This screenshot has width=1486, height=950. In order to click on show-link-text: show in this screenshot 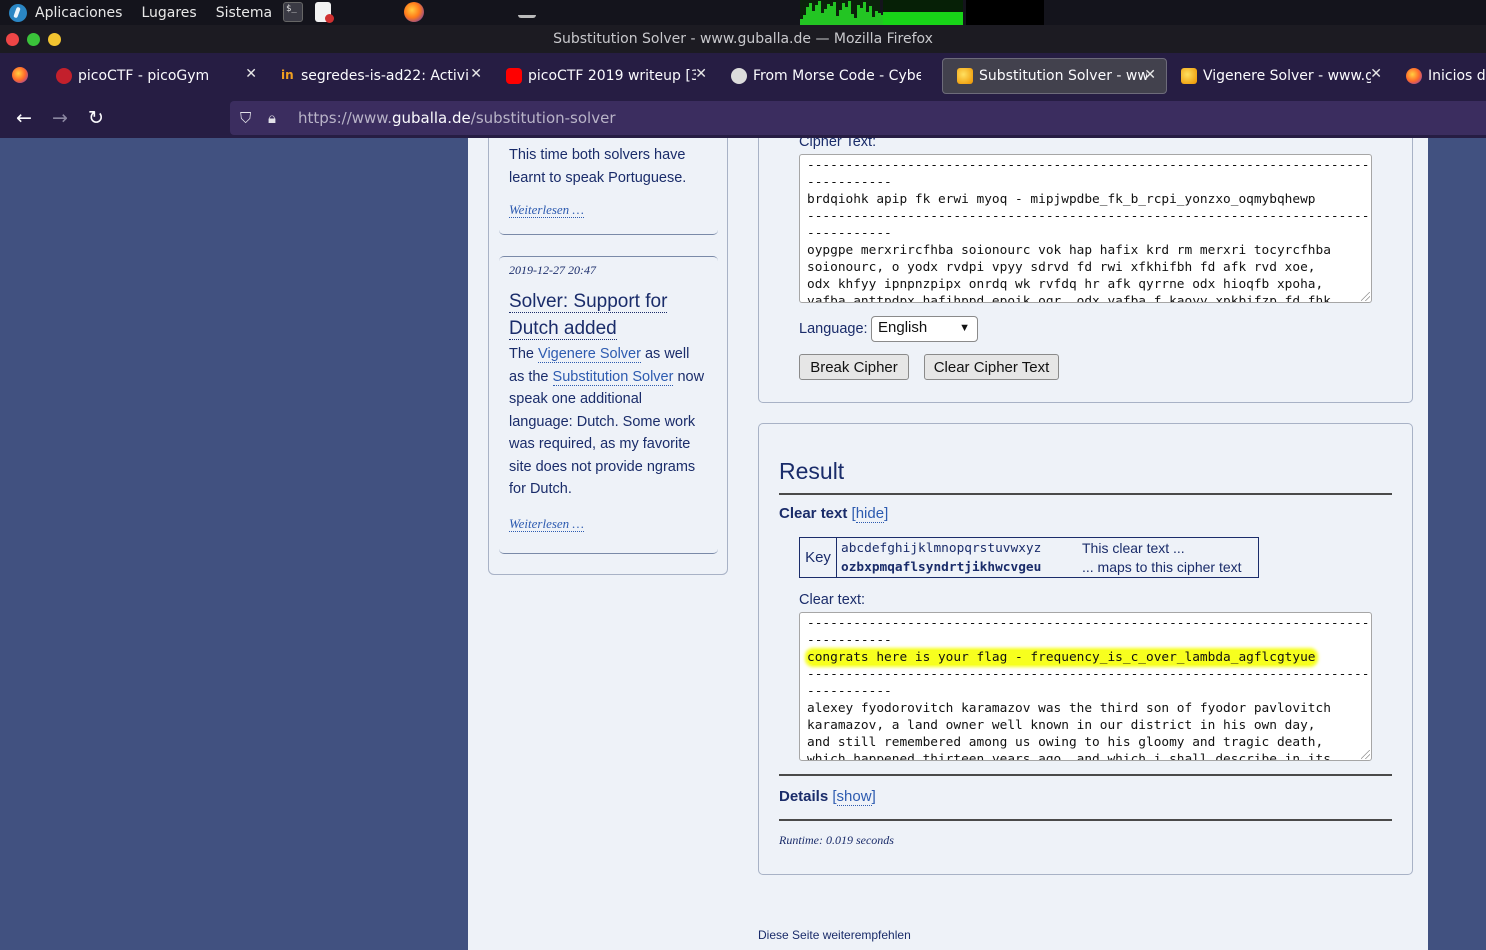, I will do `click(854, 797)`.